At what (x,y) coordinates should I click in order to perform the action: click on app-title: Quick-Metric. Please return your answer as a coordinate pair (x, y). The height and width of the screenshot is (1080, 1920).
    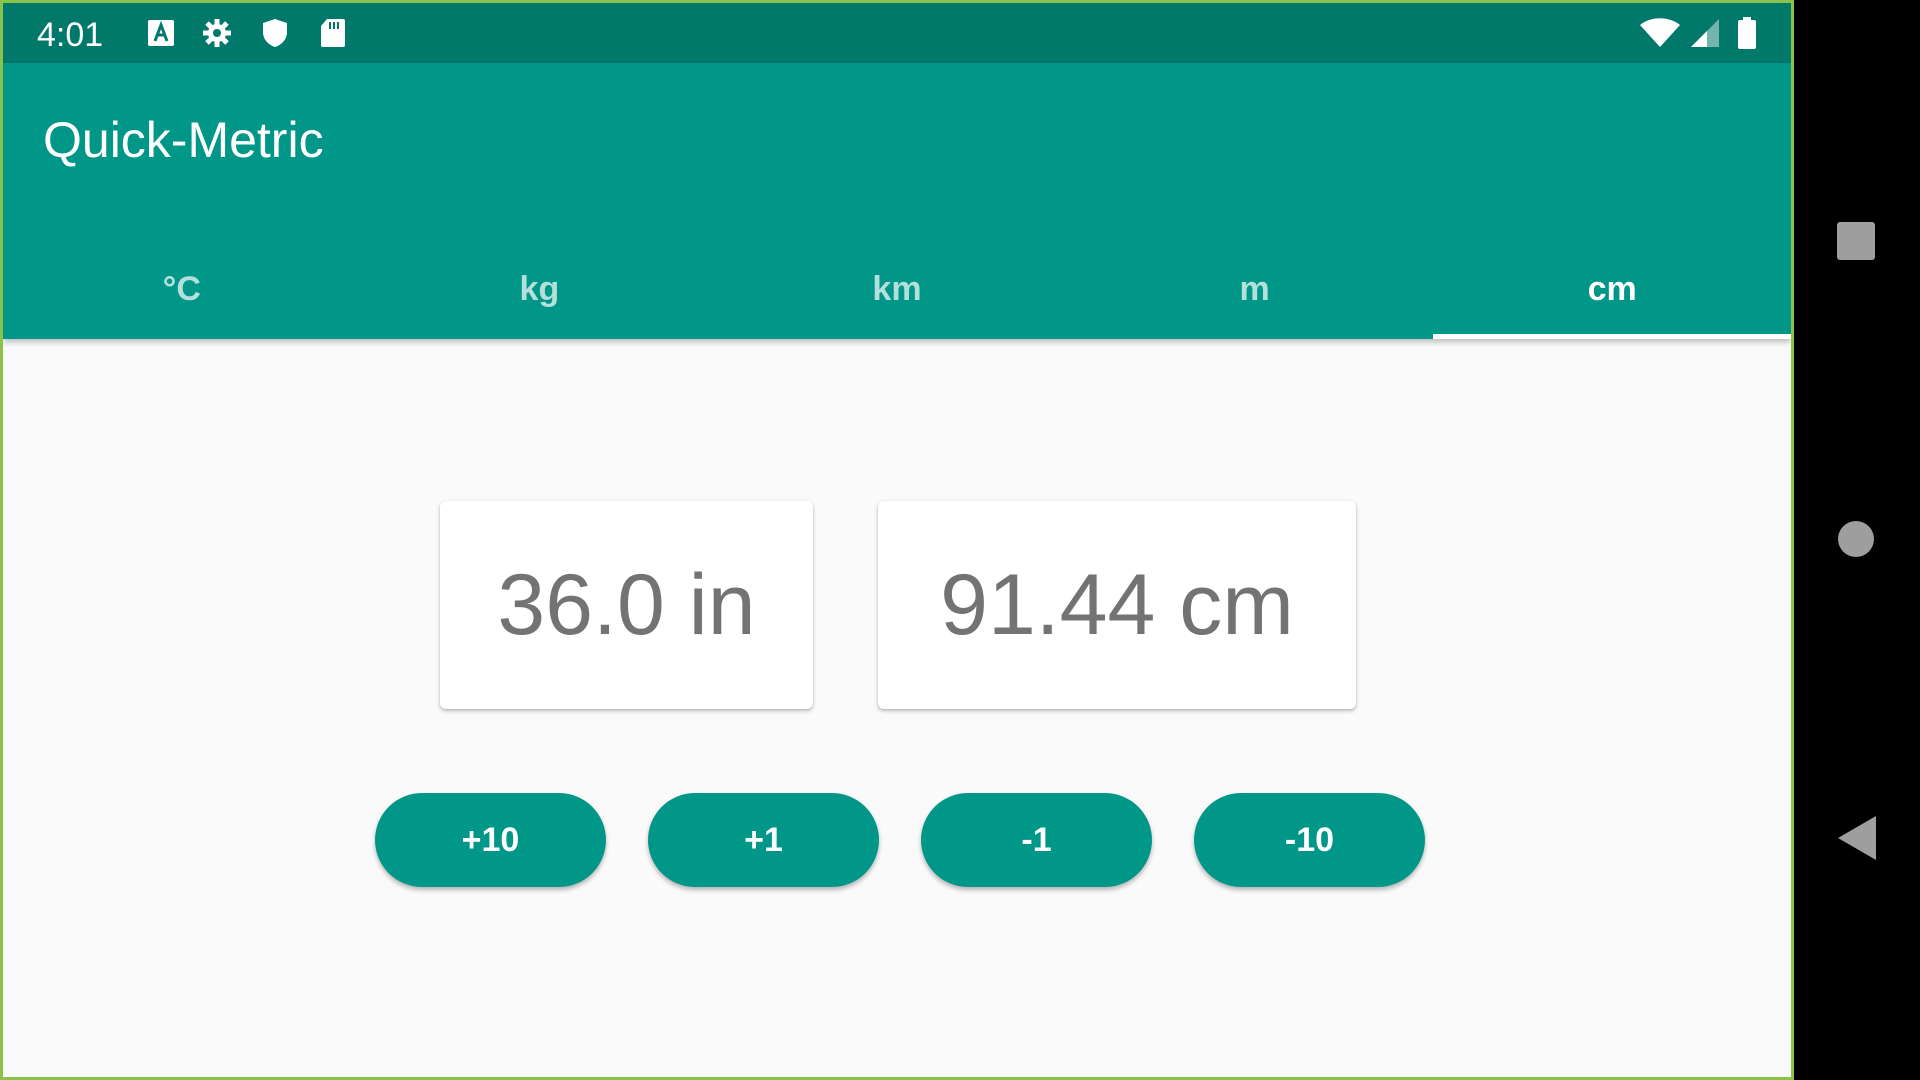
    Looking at the image, I should click on (183, 140).